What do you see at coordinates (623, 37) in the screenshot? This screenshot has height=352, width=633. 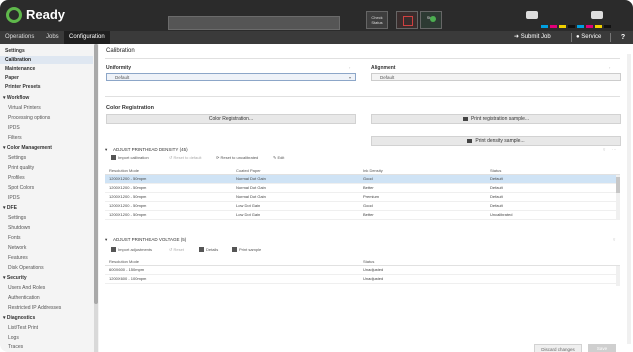 I see `help-button: ?` at bounding box center [623, 37].